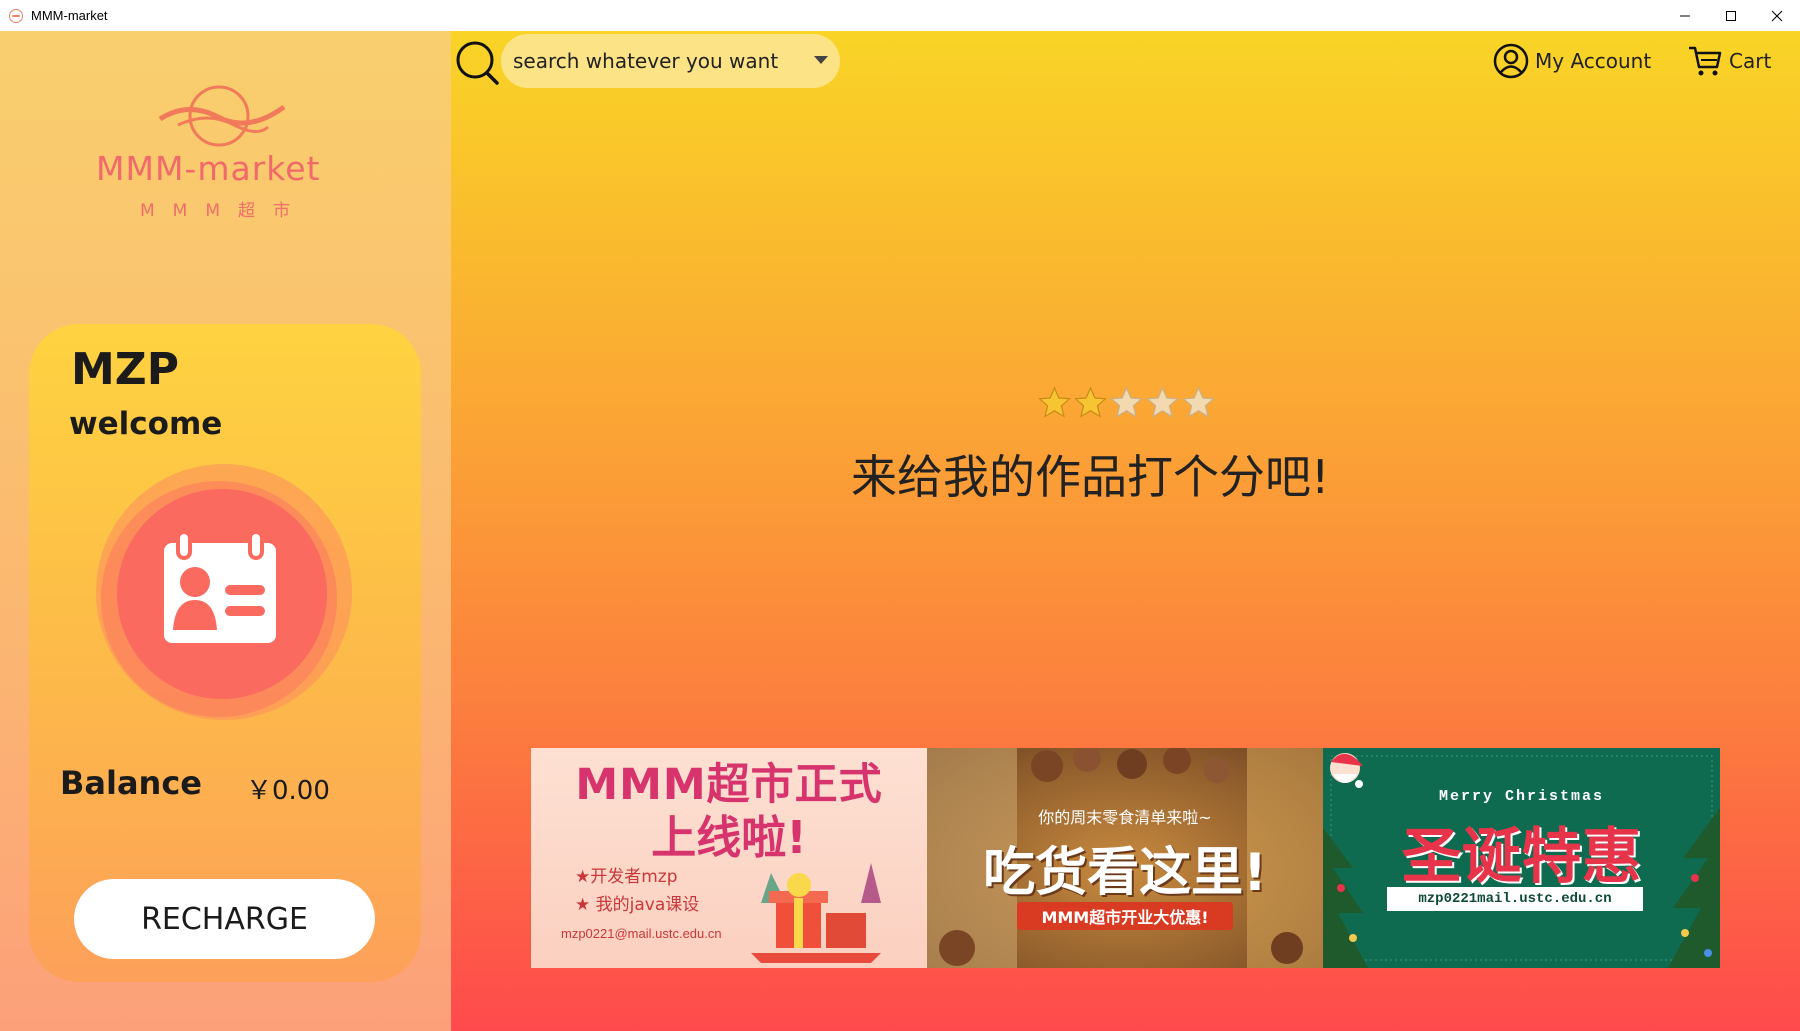  I want to click on close-icon, so click(1777, 15).